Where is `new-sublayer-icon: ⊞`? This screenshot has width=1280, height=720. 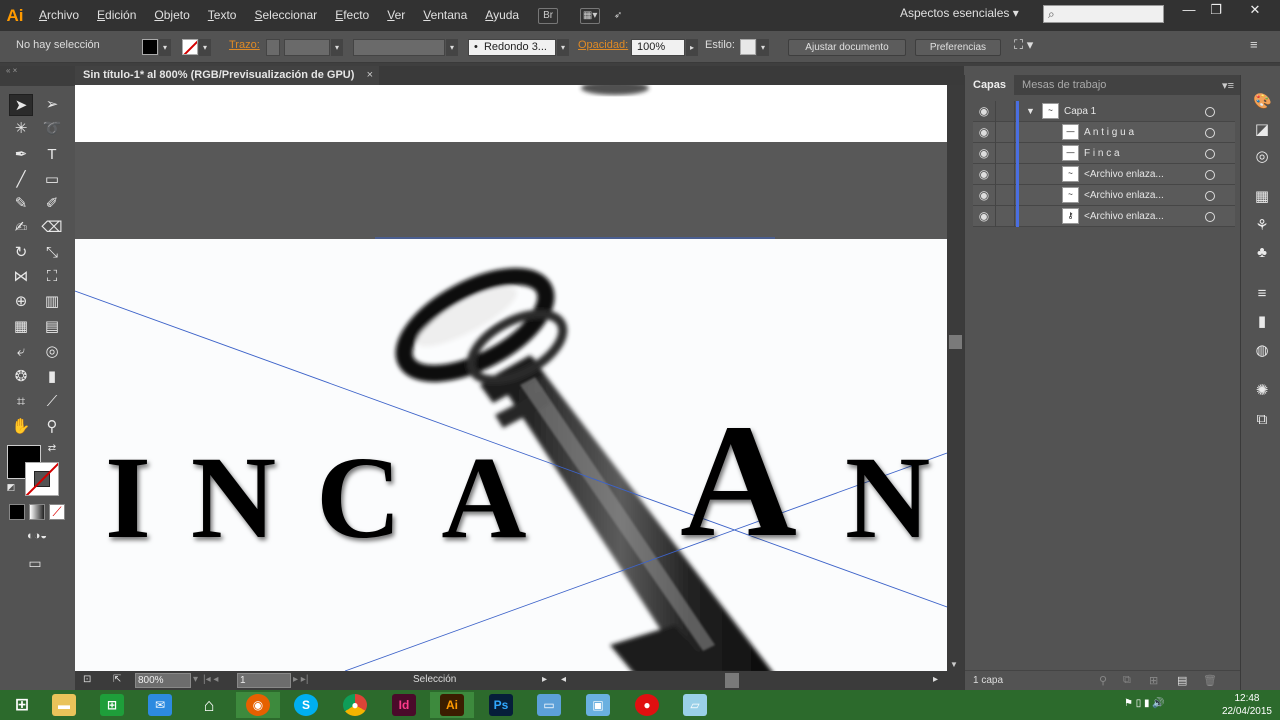
new-sublayer-icon: ⊞ is located at coordinates (1153, 680).